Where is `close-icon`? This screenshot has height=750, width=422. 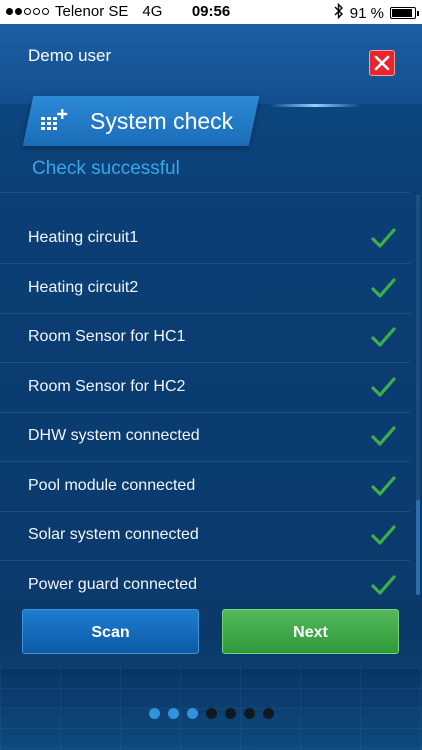 close-icon is located at coordinates (382, 63).